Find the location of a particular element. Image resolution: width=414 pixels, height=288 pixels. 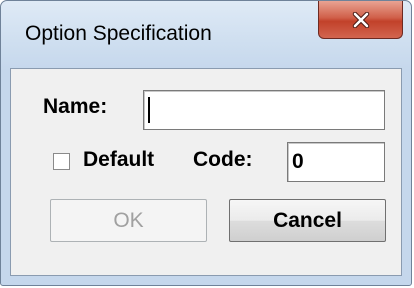

ok-button: OK is located at coordinates (128, 220).